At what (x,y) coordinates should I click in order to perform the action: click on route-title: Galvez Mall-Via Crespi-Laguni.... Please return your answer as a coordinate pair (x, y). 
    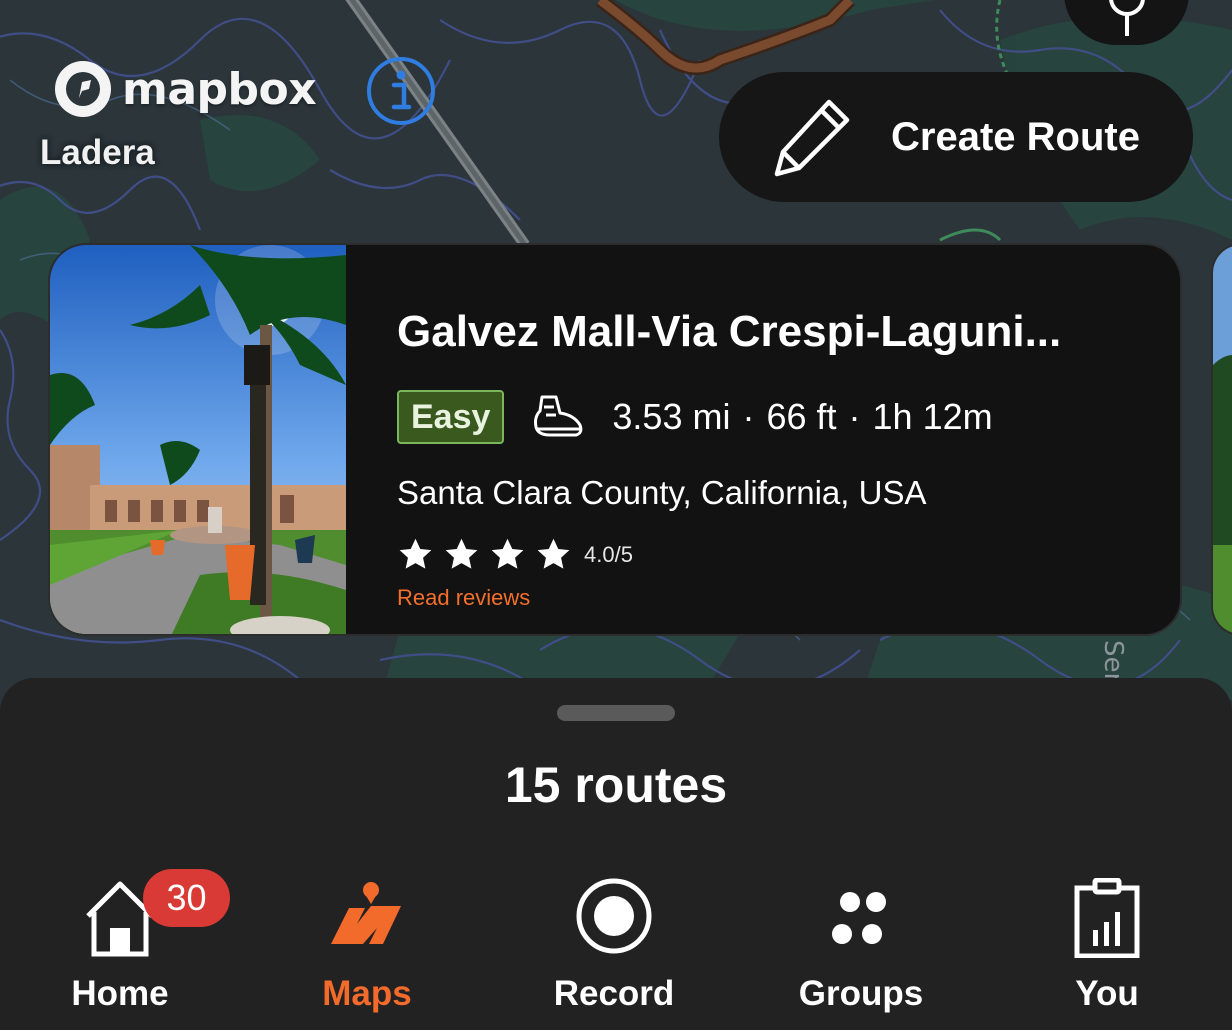
    Looking at the image, I should click on (729, 332).